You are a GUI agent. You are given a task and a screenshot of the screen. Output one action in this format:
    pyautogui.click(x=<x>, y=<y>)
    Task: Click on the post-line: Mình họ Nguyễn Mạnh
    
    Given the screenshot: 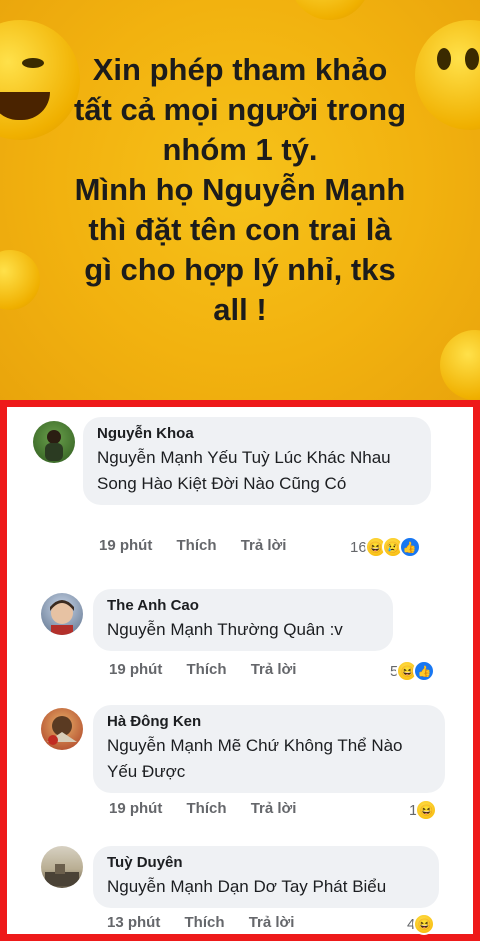 What is the action you would take?
    pyautogui.click(x=240, y=189)
    